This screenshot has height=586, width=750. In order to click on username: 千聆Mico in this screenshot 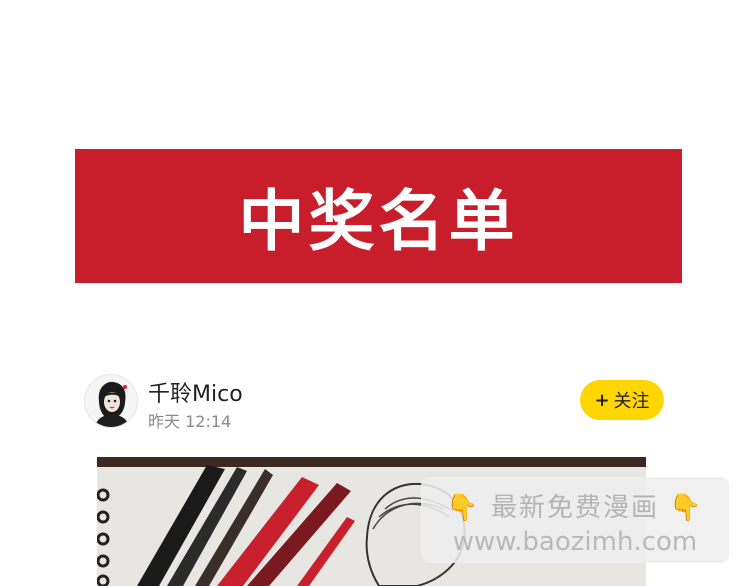, I will do `click(195, 392)`.